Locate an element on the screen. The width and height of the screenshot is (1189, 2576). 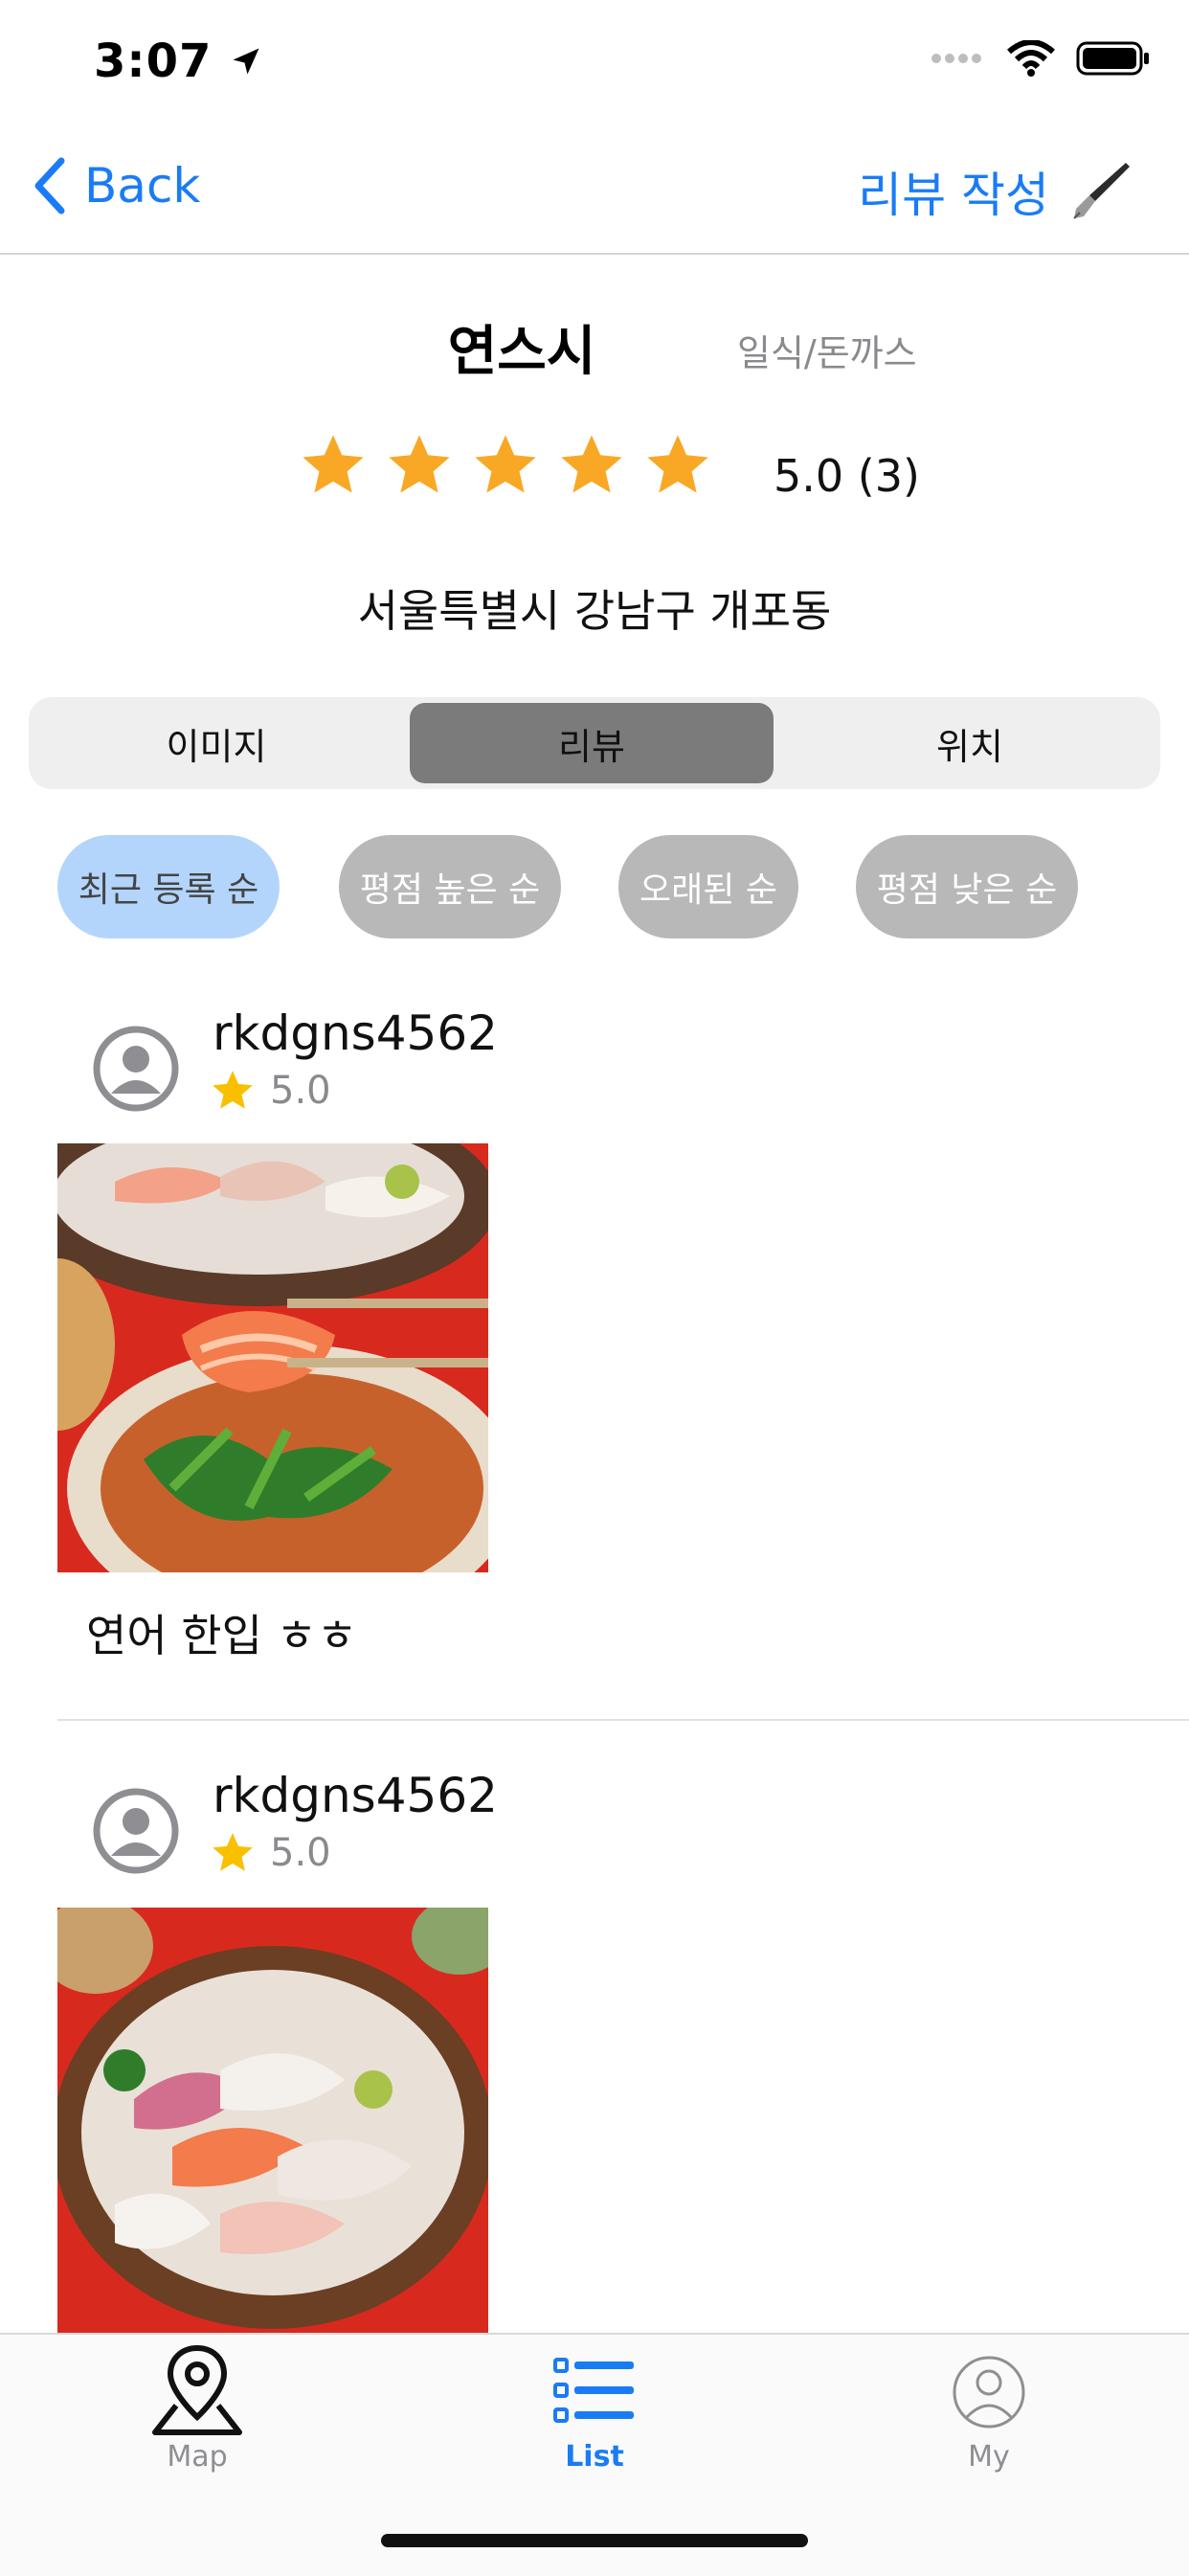
tab-my-label: My is located at coordinates (989, 2457).